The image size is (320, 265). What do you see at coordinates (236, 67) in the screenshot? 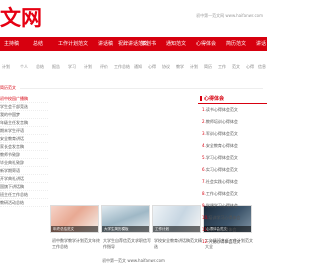
I see `subnav-item: 范文` at bounding box center [236, 67].